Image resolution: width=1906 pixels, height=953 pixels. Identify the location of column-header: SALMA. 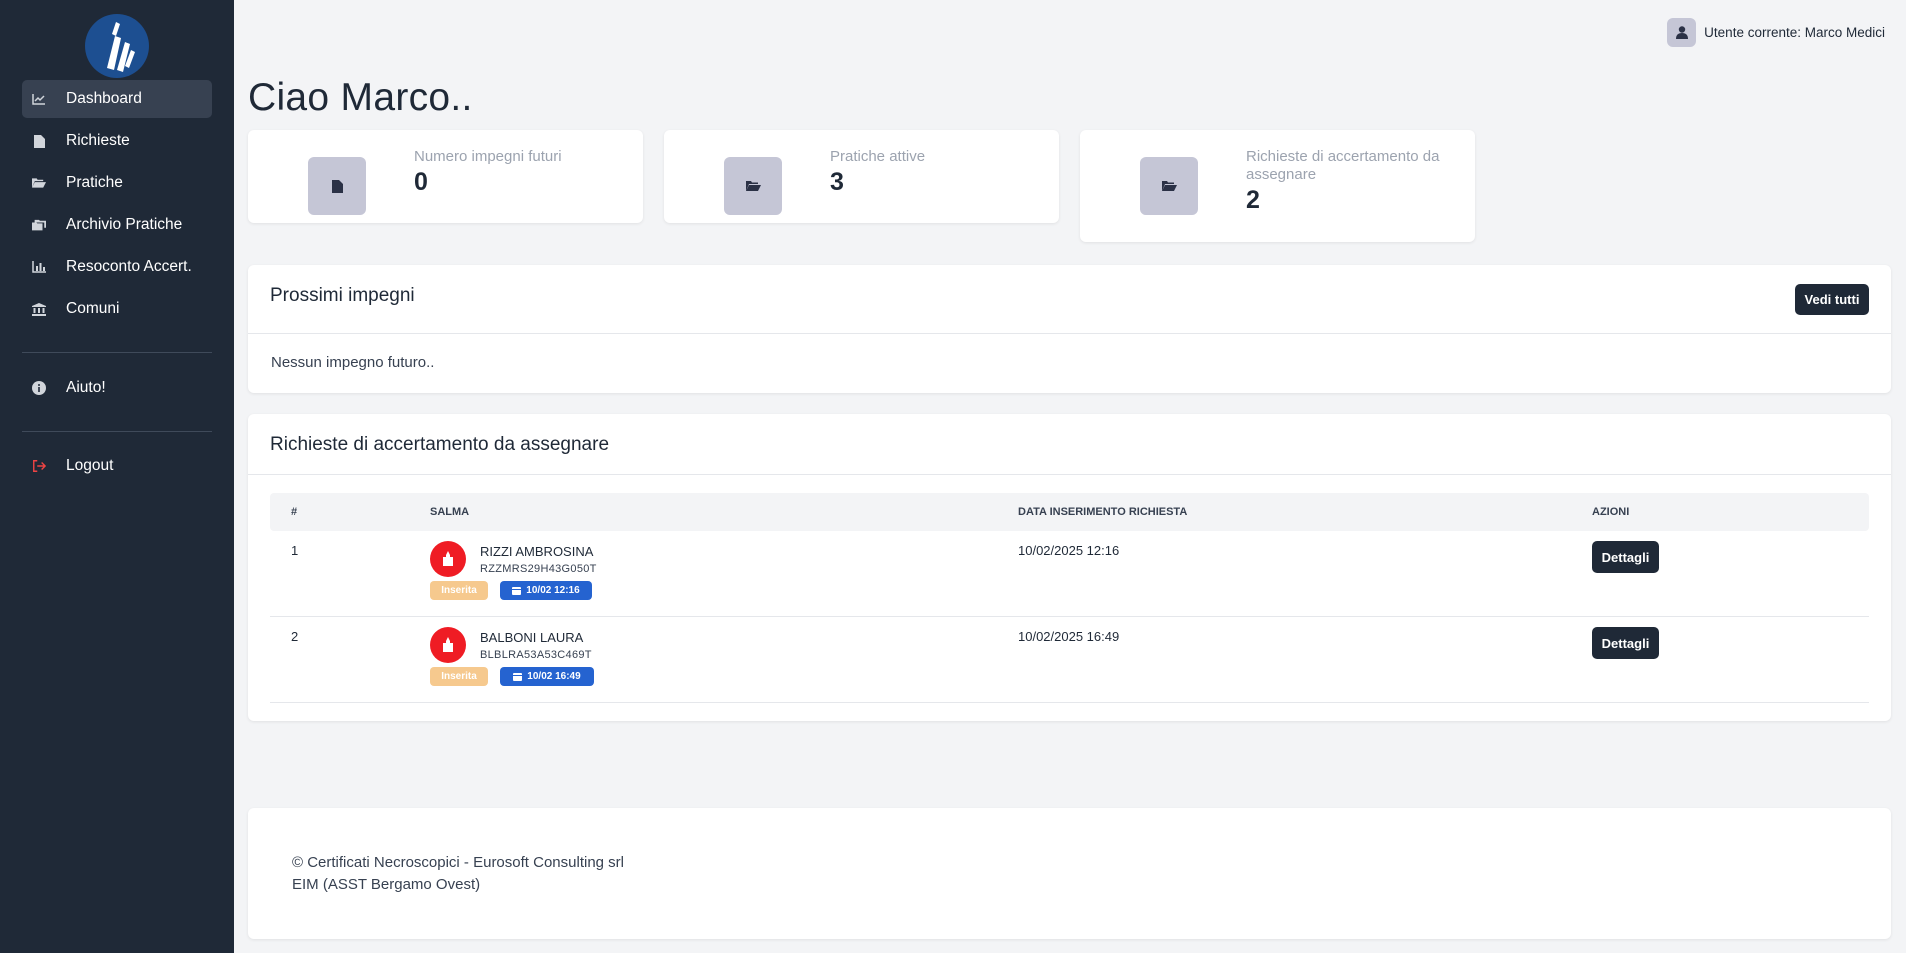
(450, 512).